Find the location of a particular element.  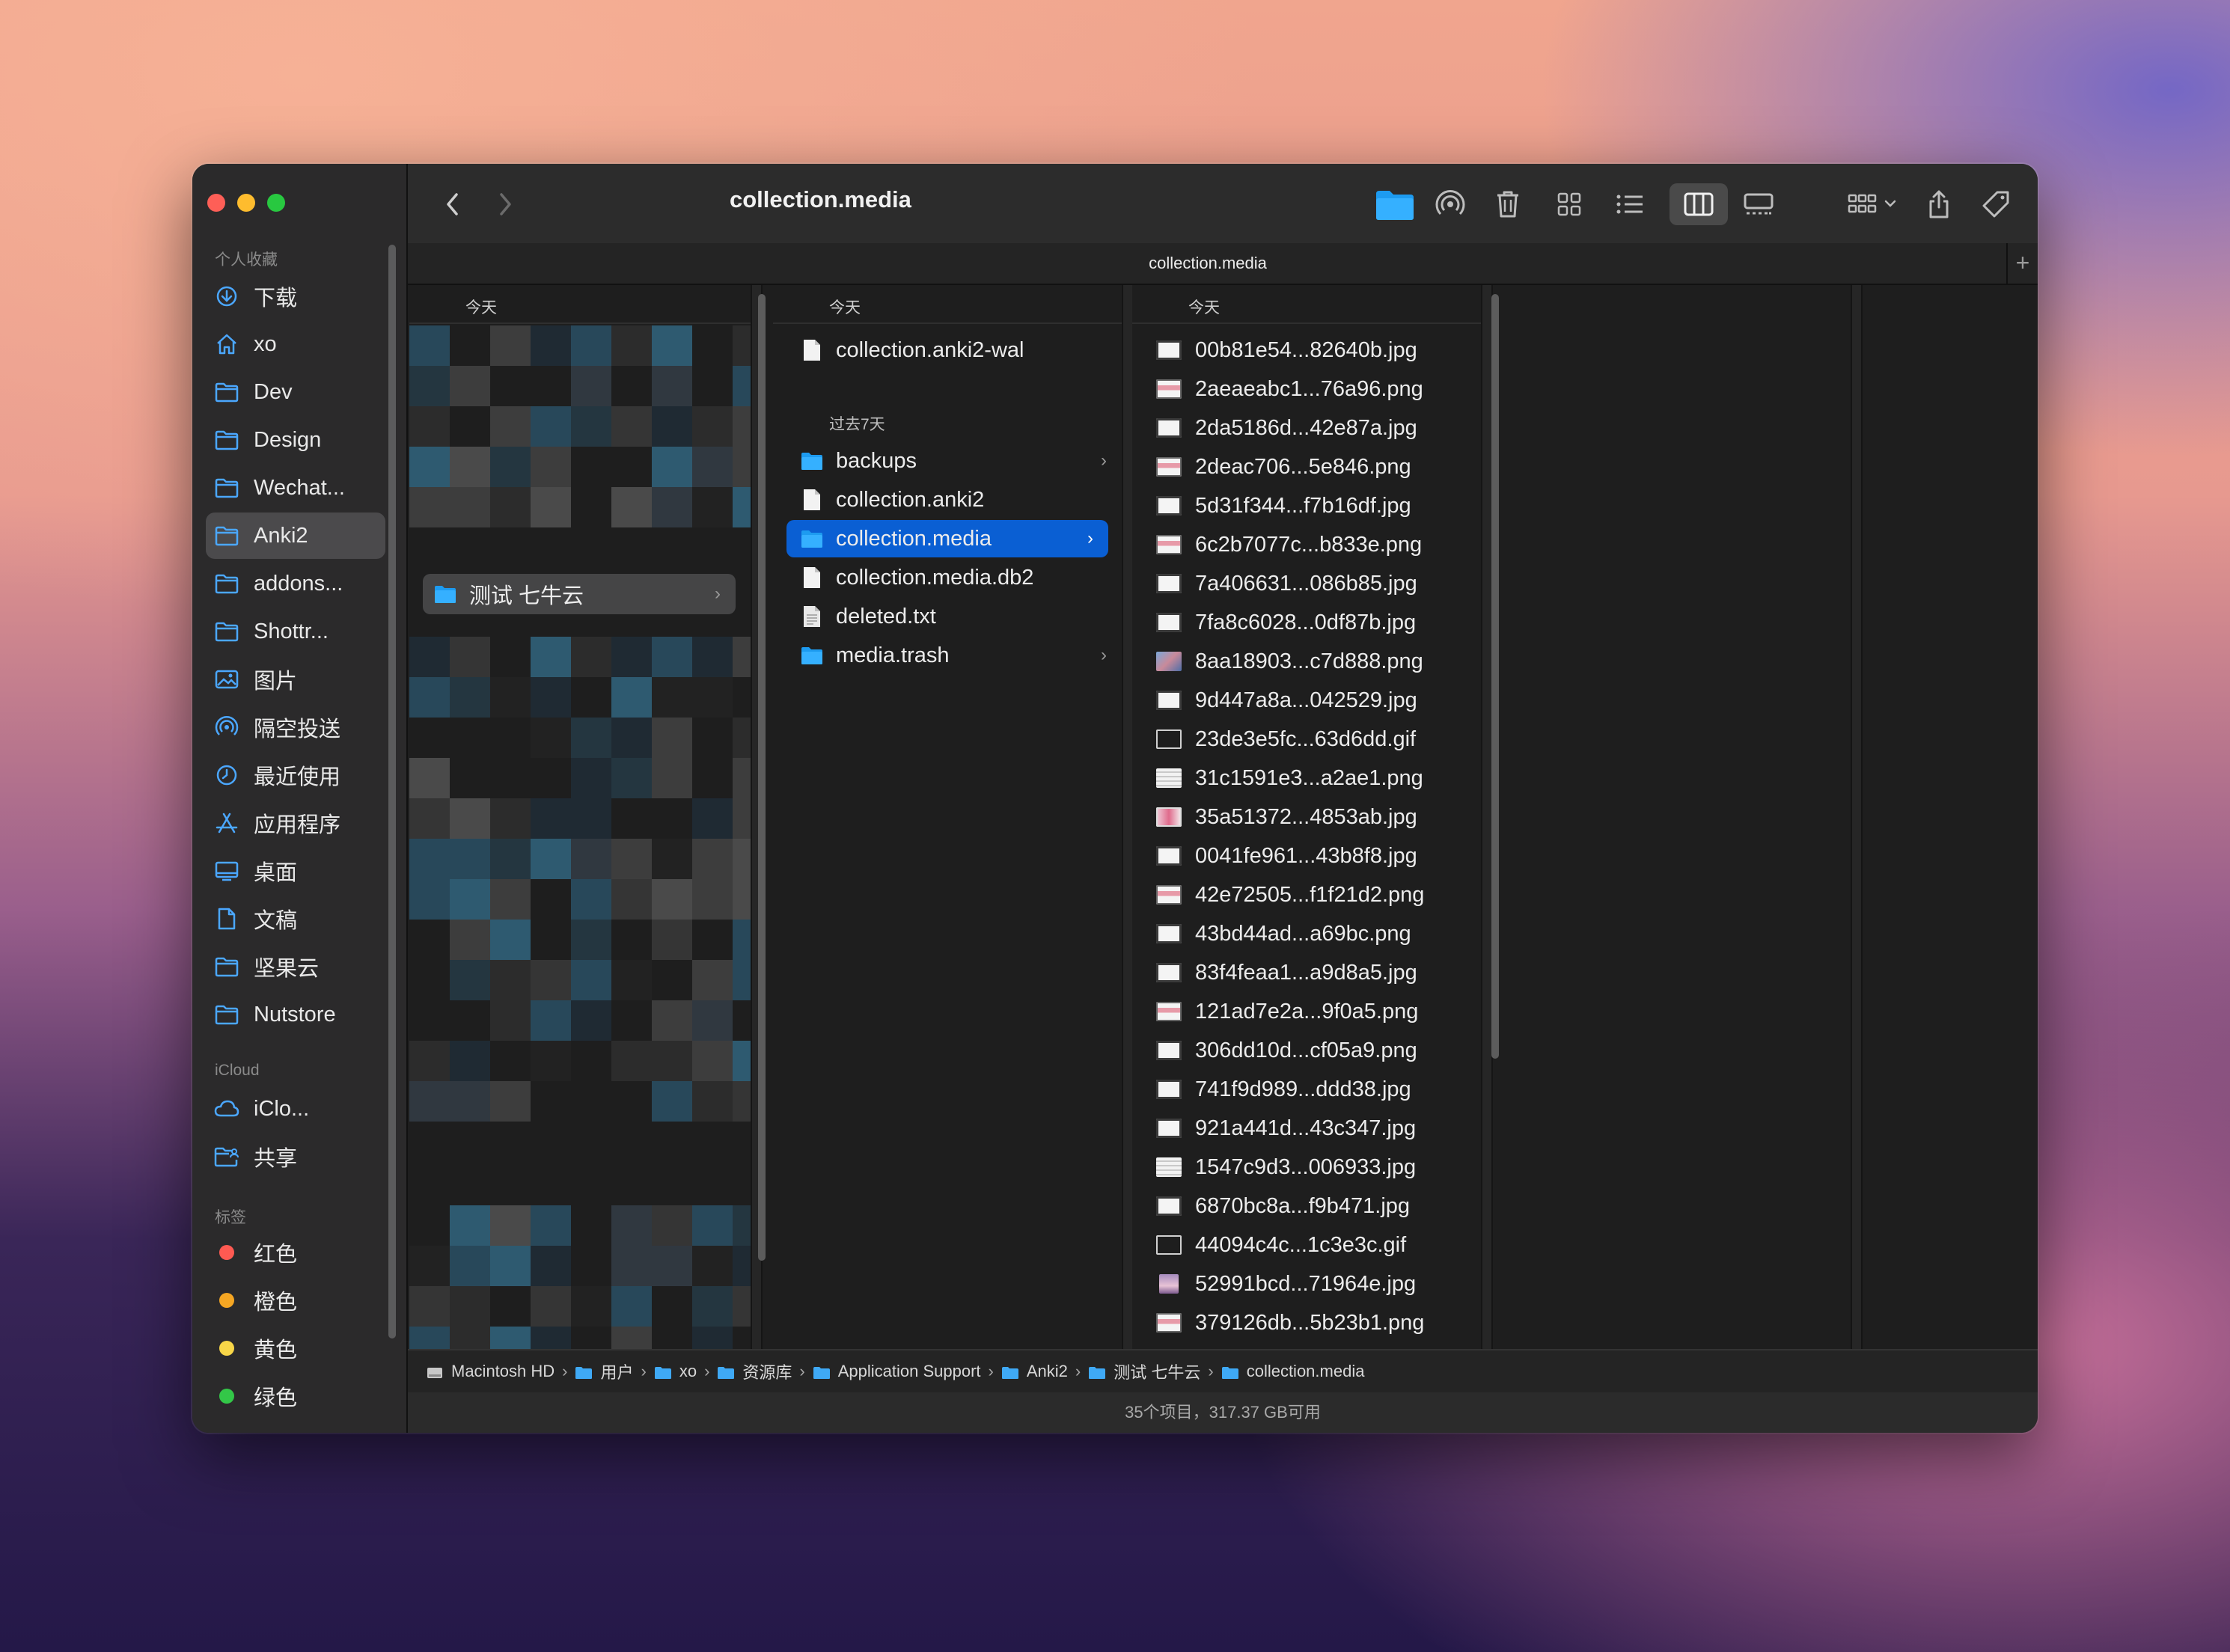

media-file-row: 9d447a8a...042529.jpg is located at coordinates (1306, 700).